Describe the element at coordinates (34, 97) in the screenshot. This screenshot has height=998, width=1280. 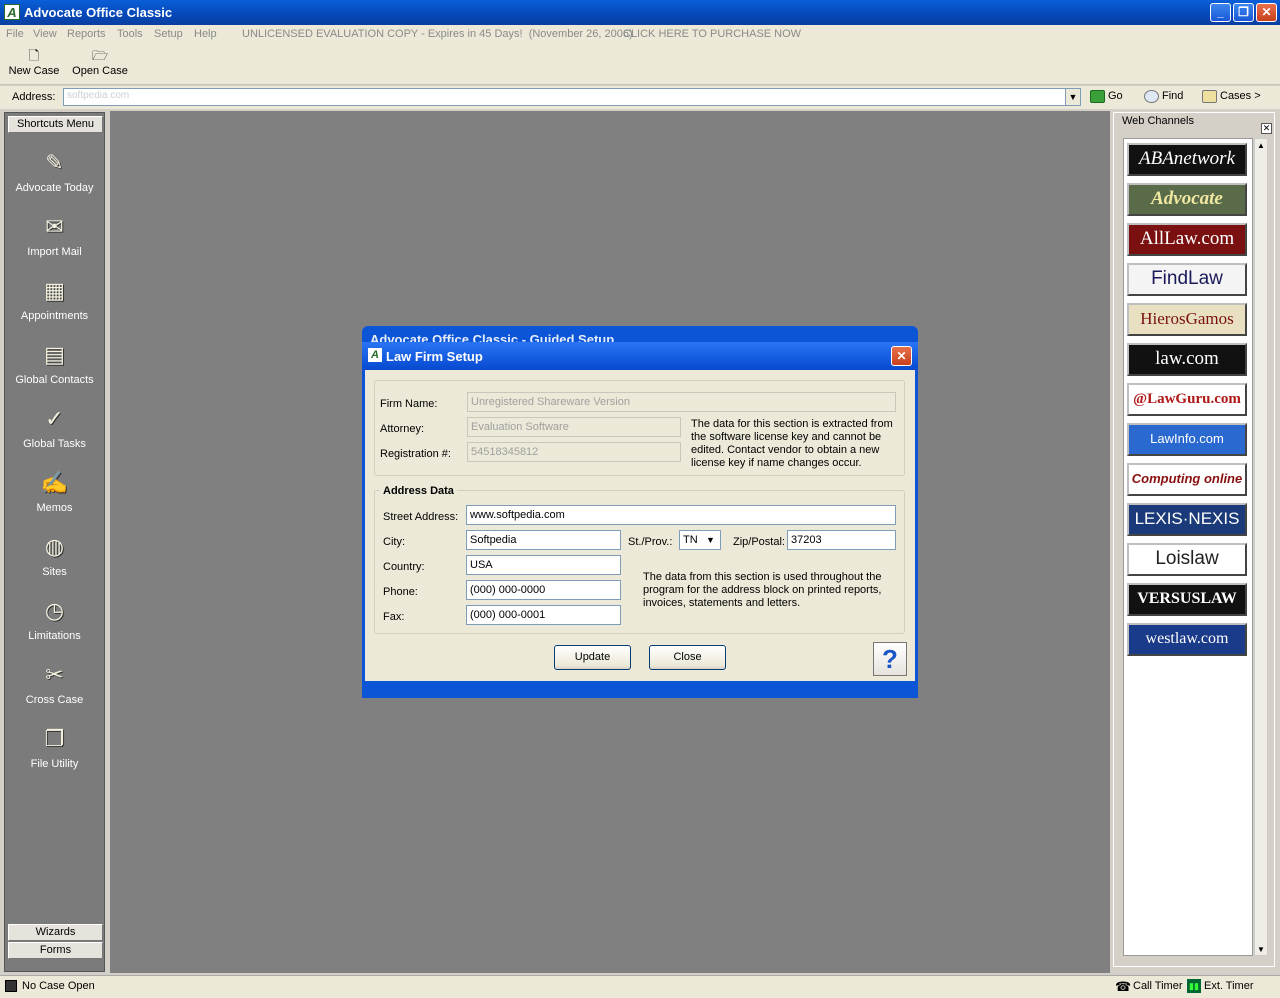
I see `address-label: Address:` at that location.